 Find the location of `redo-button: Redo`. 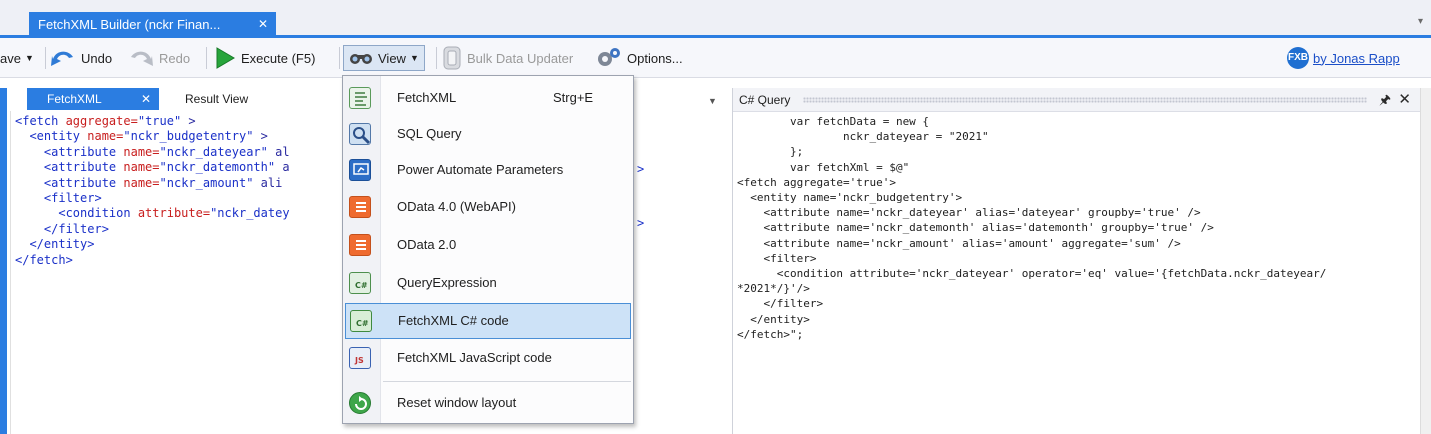

redo-button: Redo is located at coordinates (159, 58).